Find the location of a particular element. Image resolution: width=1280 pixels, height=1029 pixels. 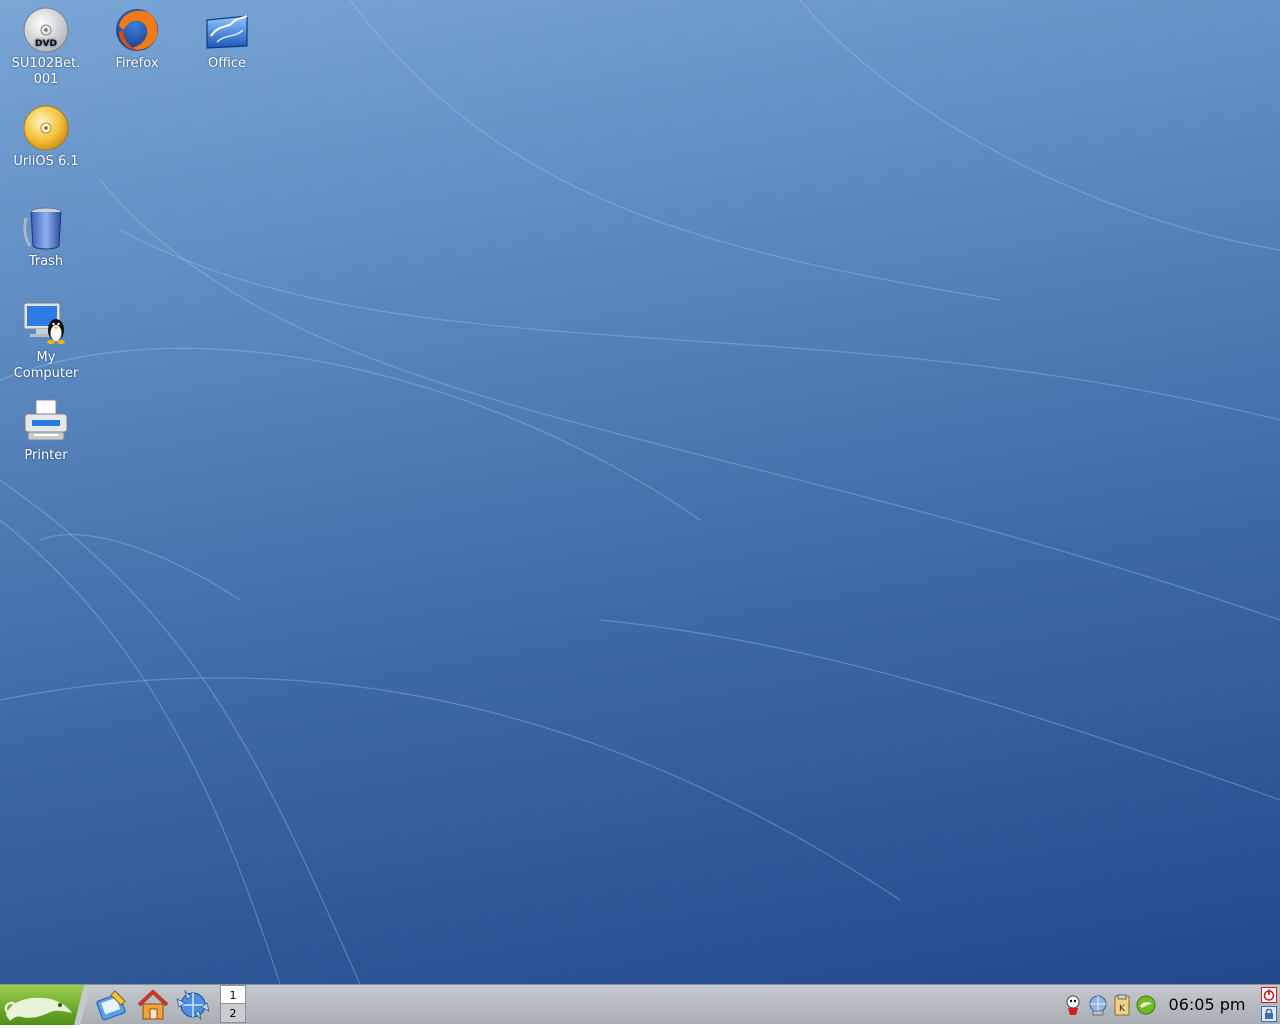

lock-icon is located at coordinates (1269, 1014).